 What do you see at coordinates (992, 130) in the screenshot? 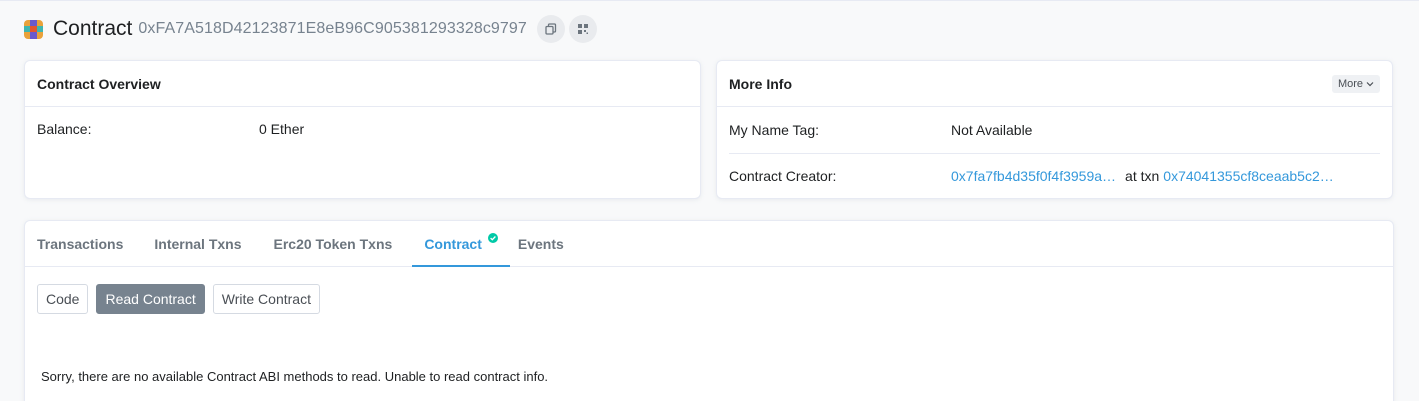
I see `name-tag-value: Not Available` at bounding box center [992, 130].